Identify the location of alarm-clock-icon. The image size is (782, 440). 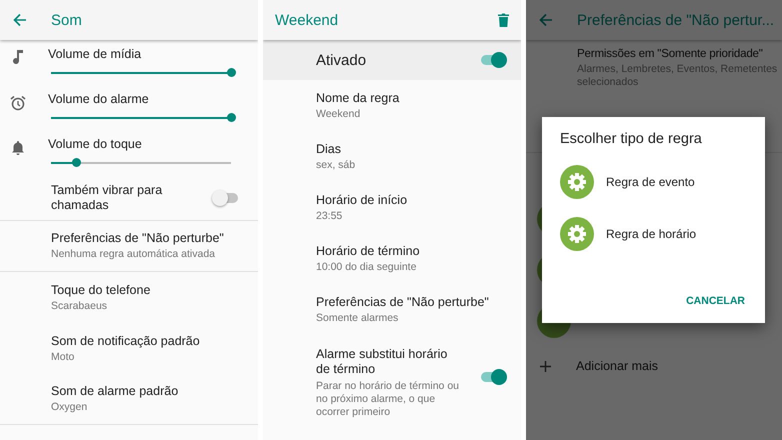
(18, 103).